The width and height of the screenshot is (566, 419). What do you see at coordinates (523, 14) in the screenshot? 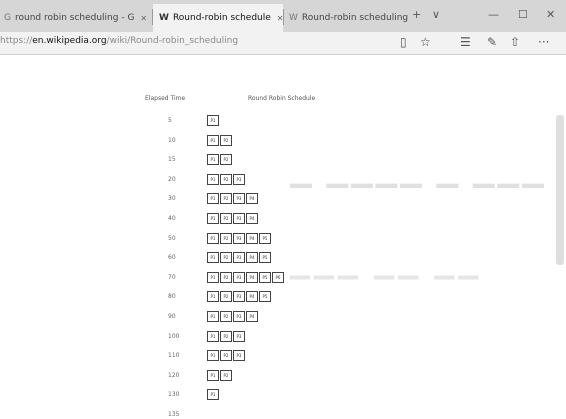
I see `maximize-icon: ☐` at bounding box center [523, 14].